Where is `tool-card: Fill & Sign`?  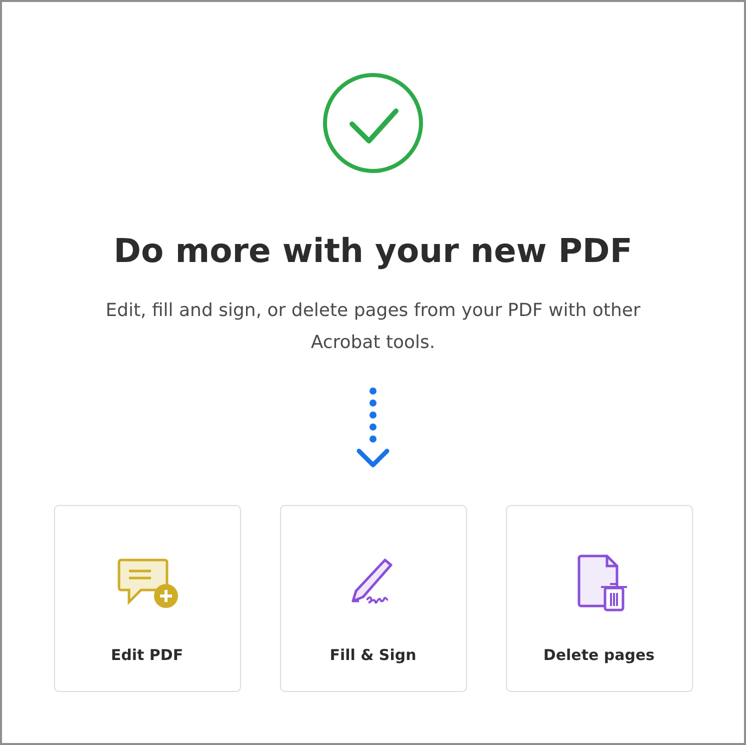 tool-card: Fill & Sign is located at coordinates (373, 598).